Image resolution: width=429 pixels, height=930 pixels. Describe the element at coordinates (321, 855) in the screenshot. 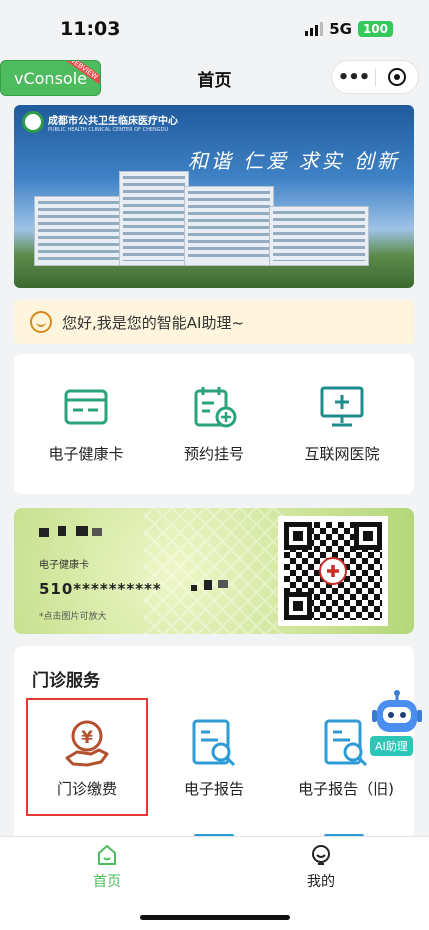

I see `user-face-icon` at that location.